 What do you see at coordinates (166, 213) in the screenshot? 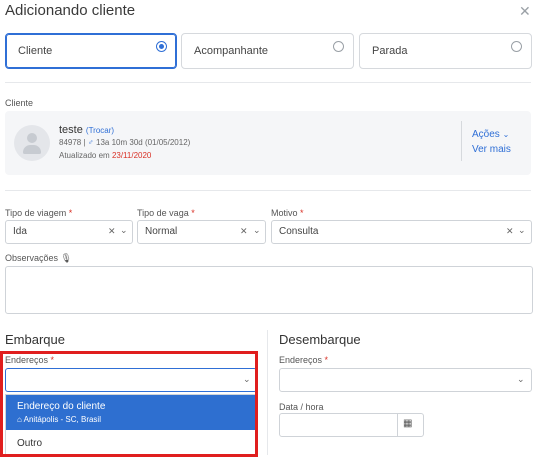
I see `tipo-vaga-label: Tipo de vaga *` at bounding box center [166, 213].